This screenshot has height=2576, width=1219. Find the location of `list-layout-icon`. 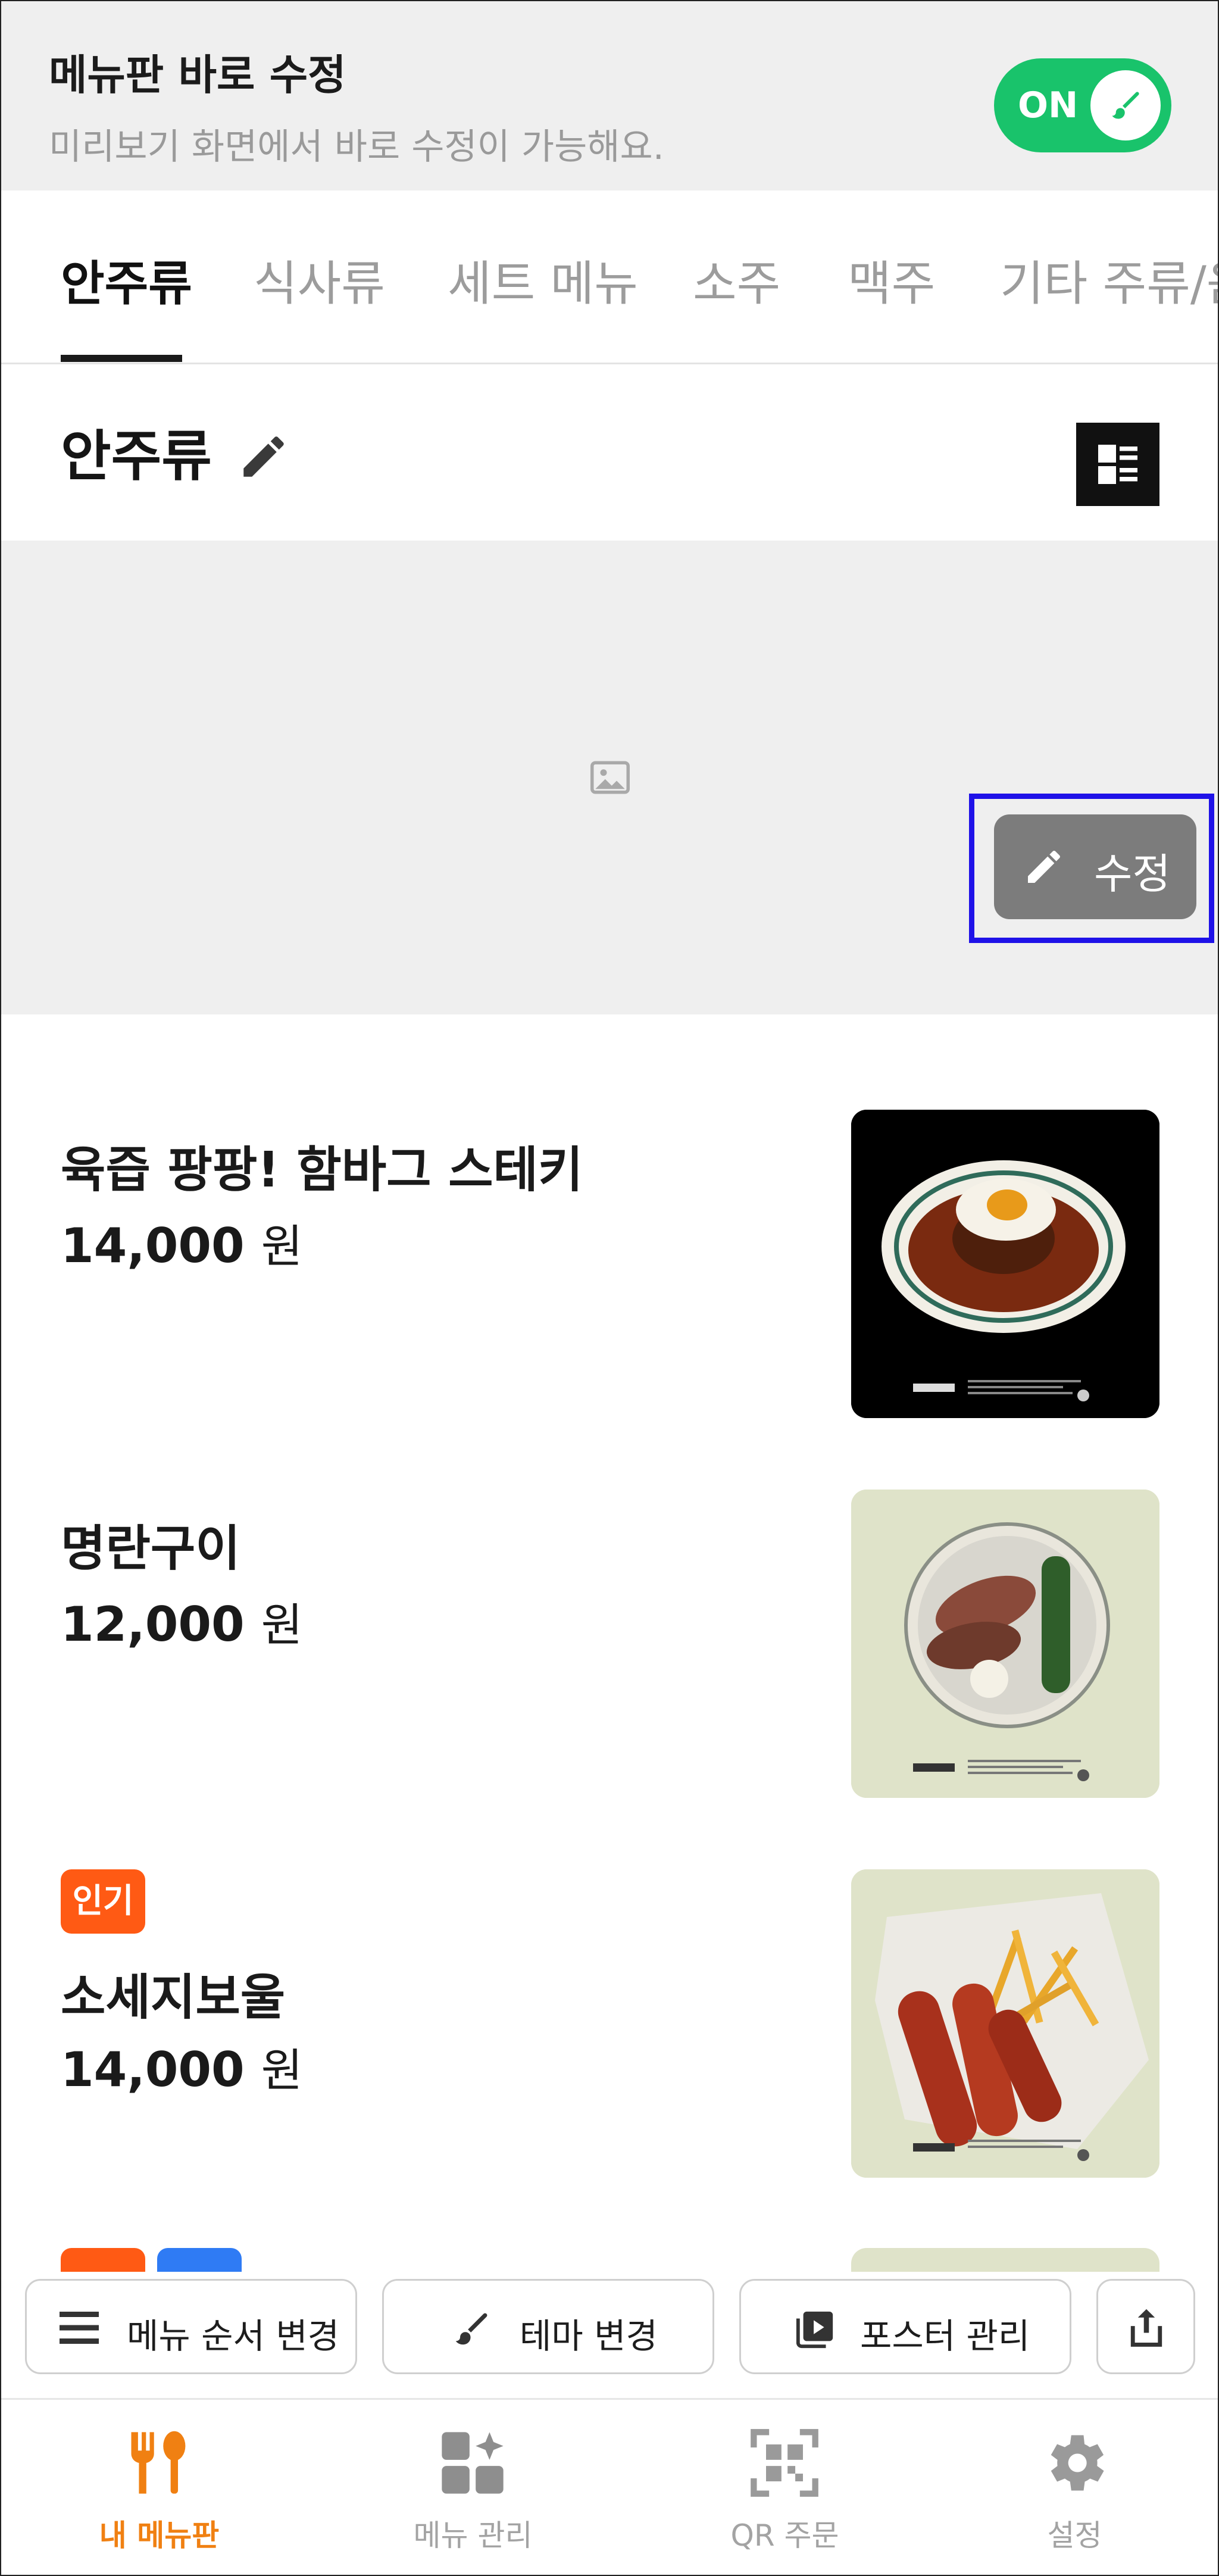

list-layout-icon is located at coordinates (1117, 464).